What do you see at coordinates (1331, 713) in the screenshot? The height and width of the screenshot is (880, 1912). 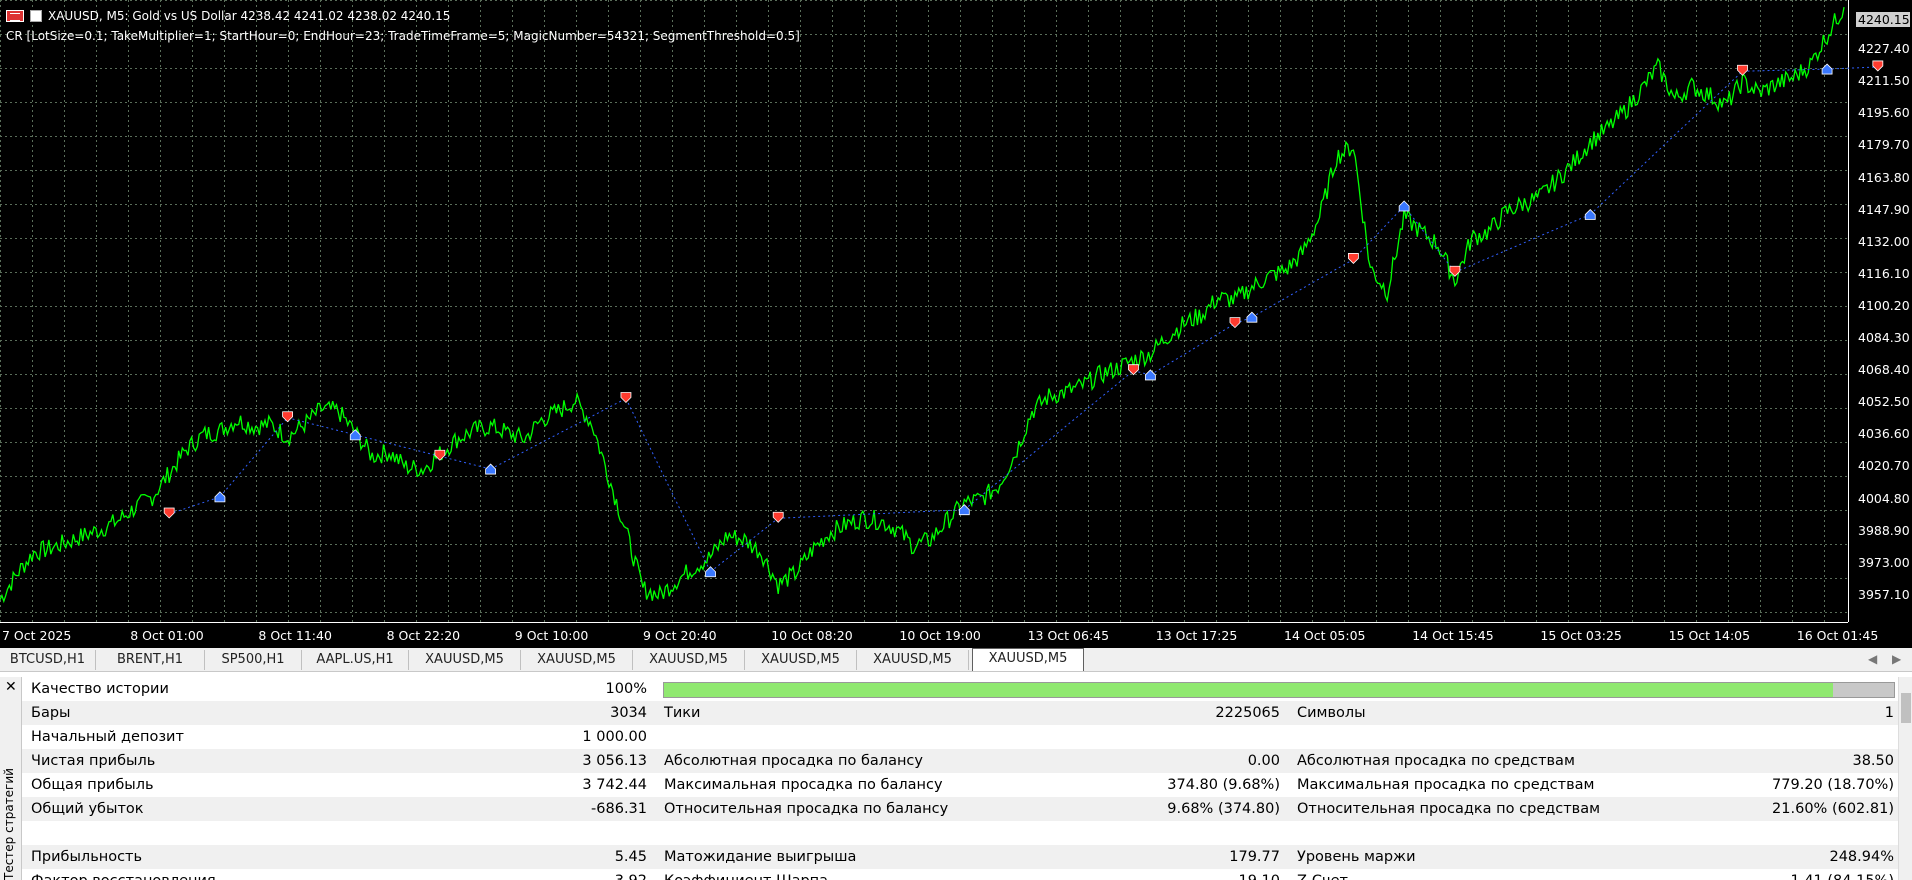 I see `report-label: Символы` at bounding box center [1331, 713].